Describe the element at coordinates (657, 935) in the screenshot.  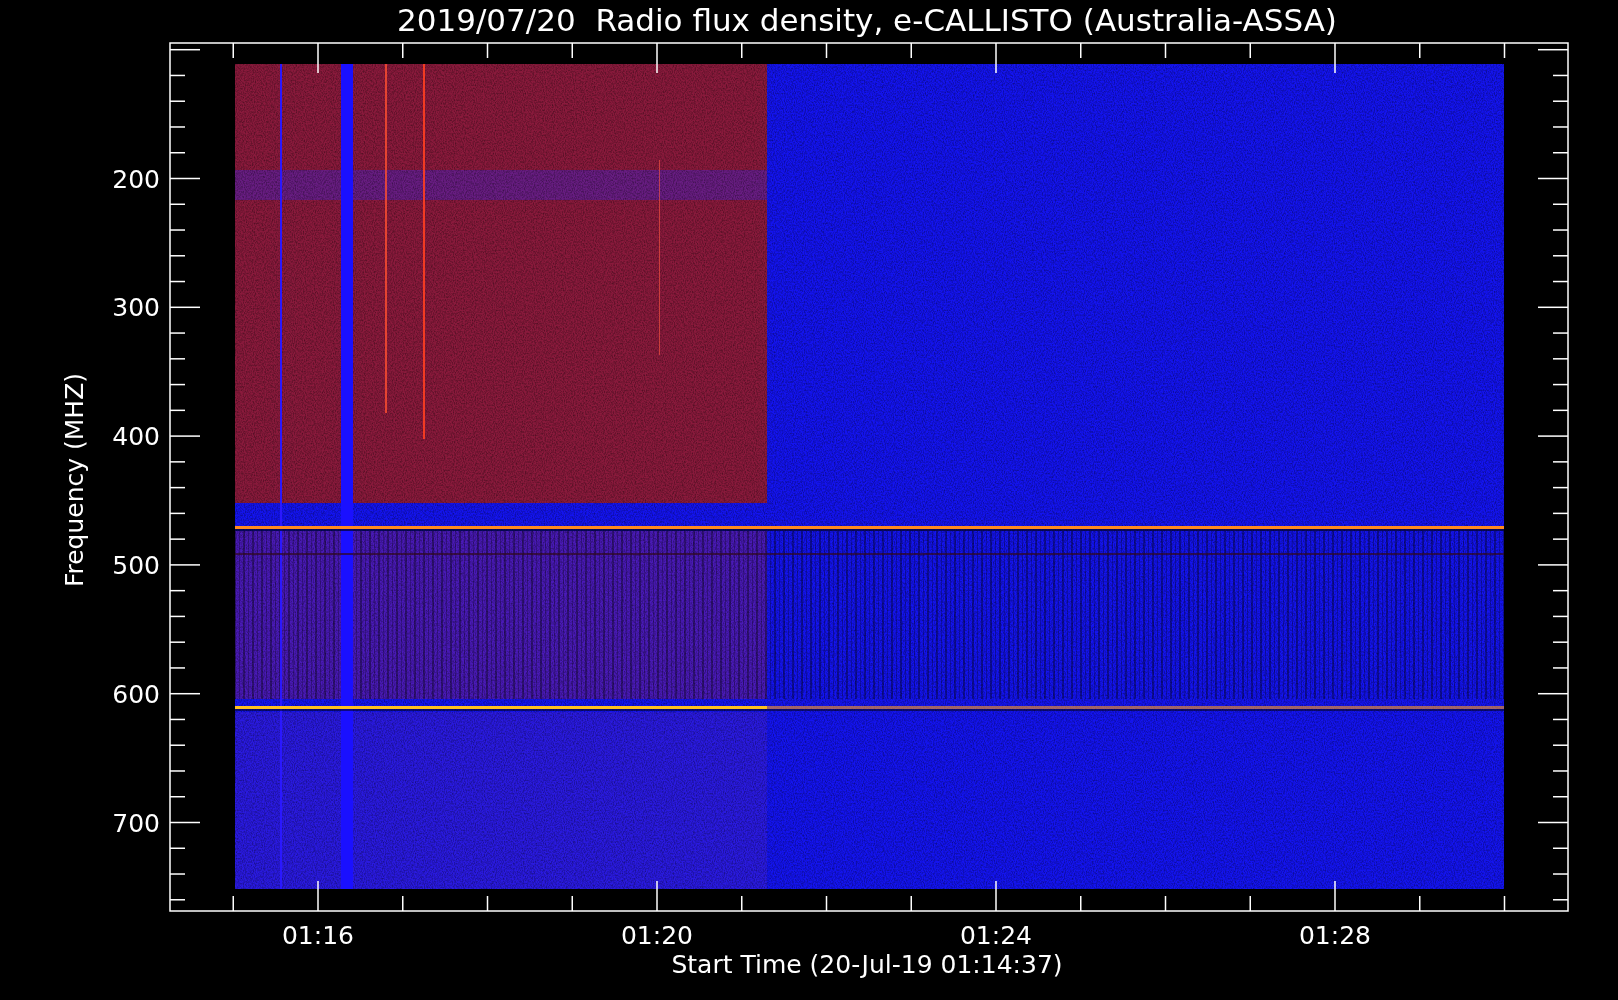
I see `x-tick-label: 01:20` at that location.